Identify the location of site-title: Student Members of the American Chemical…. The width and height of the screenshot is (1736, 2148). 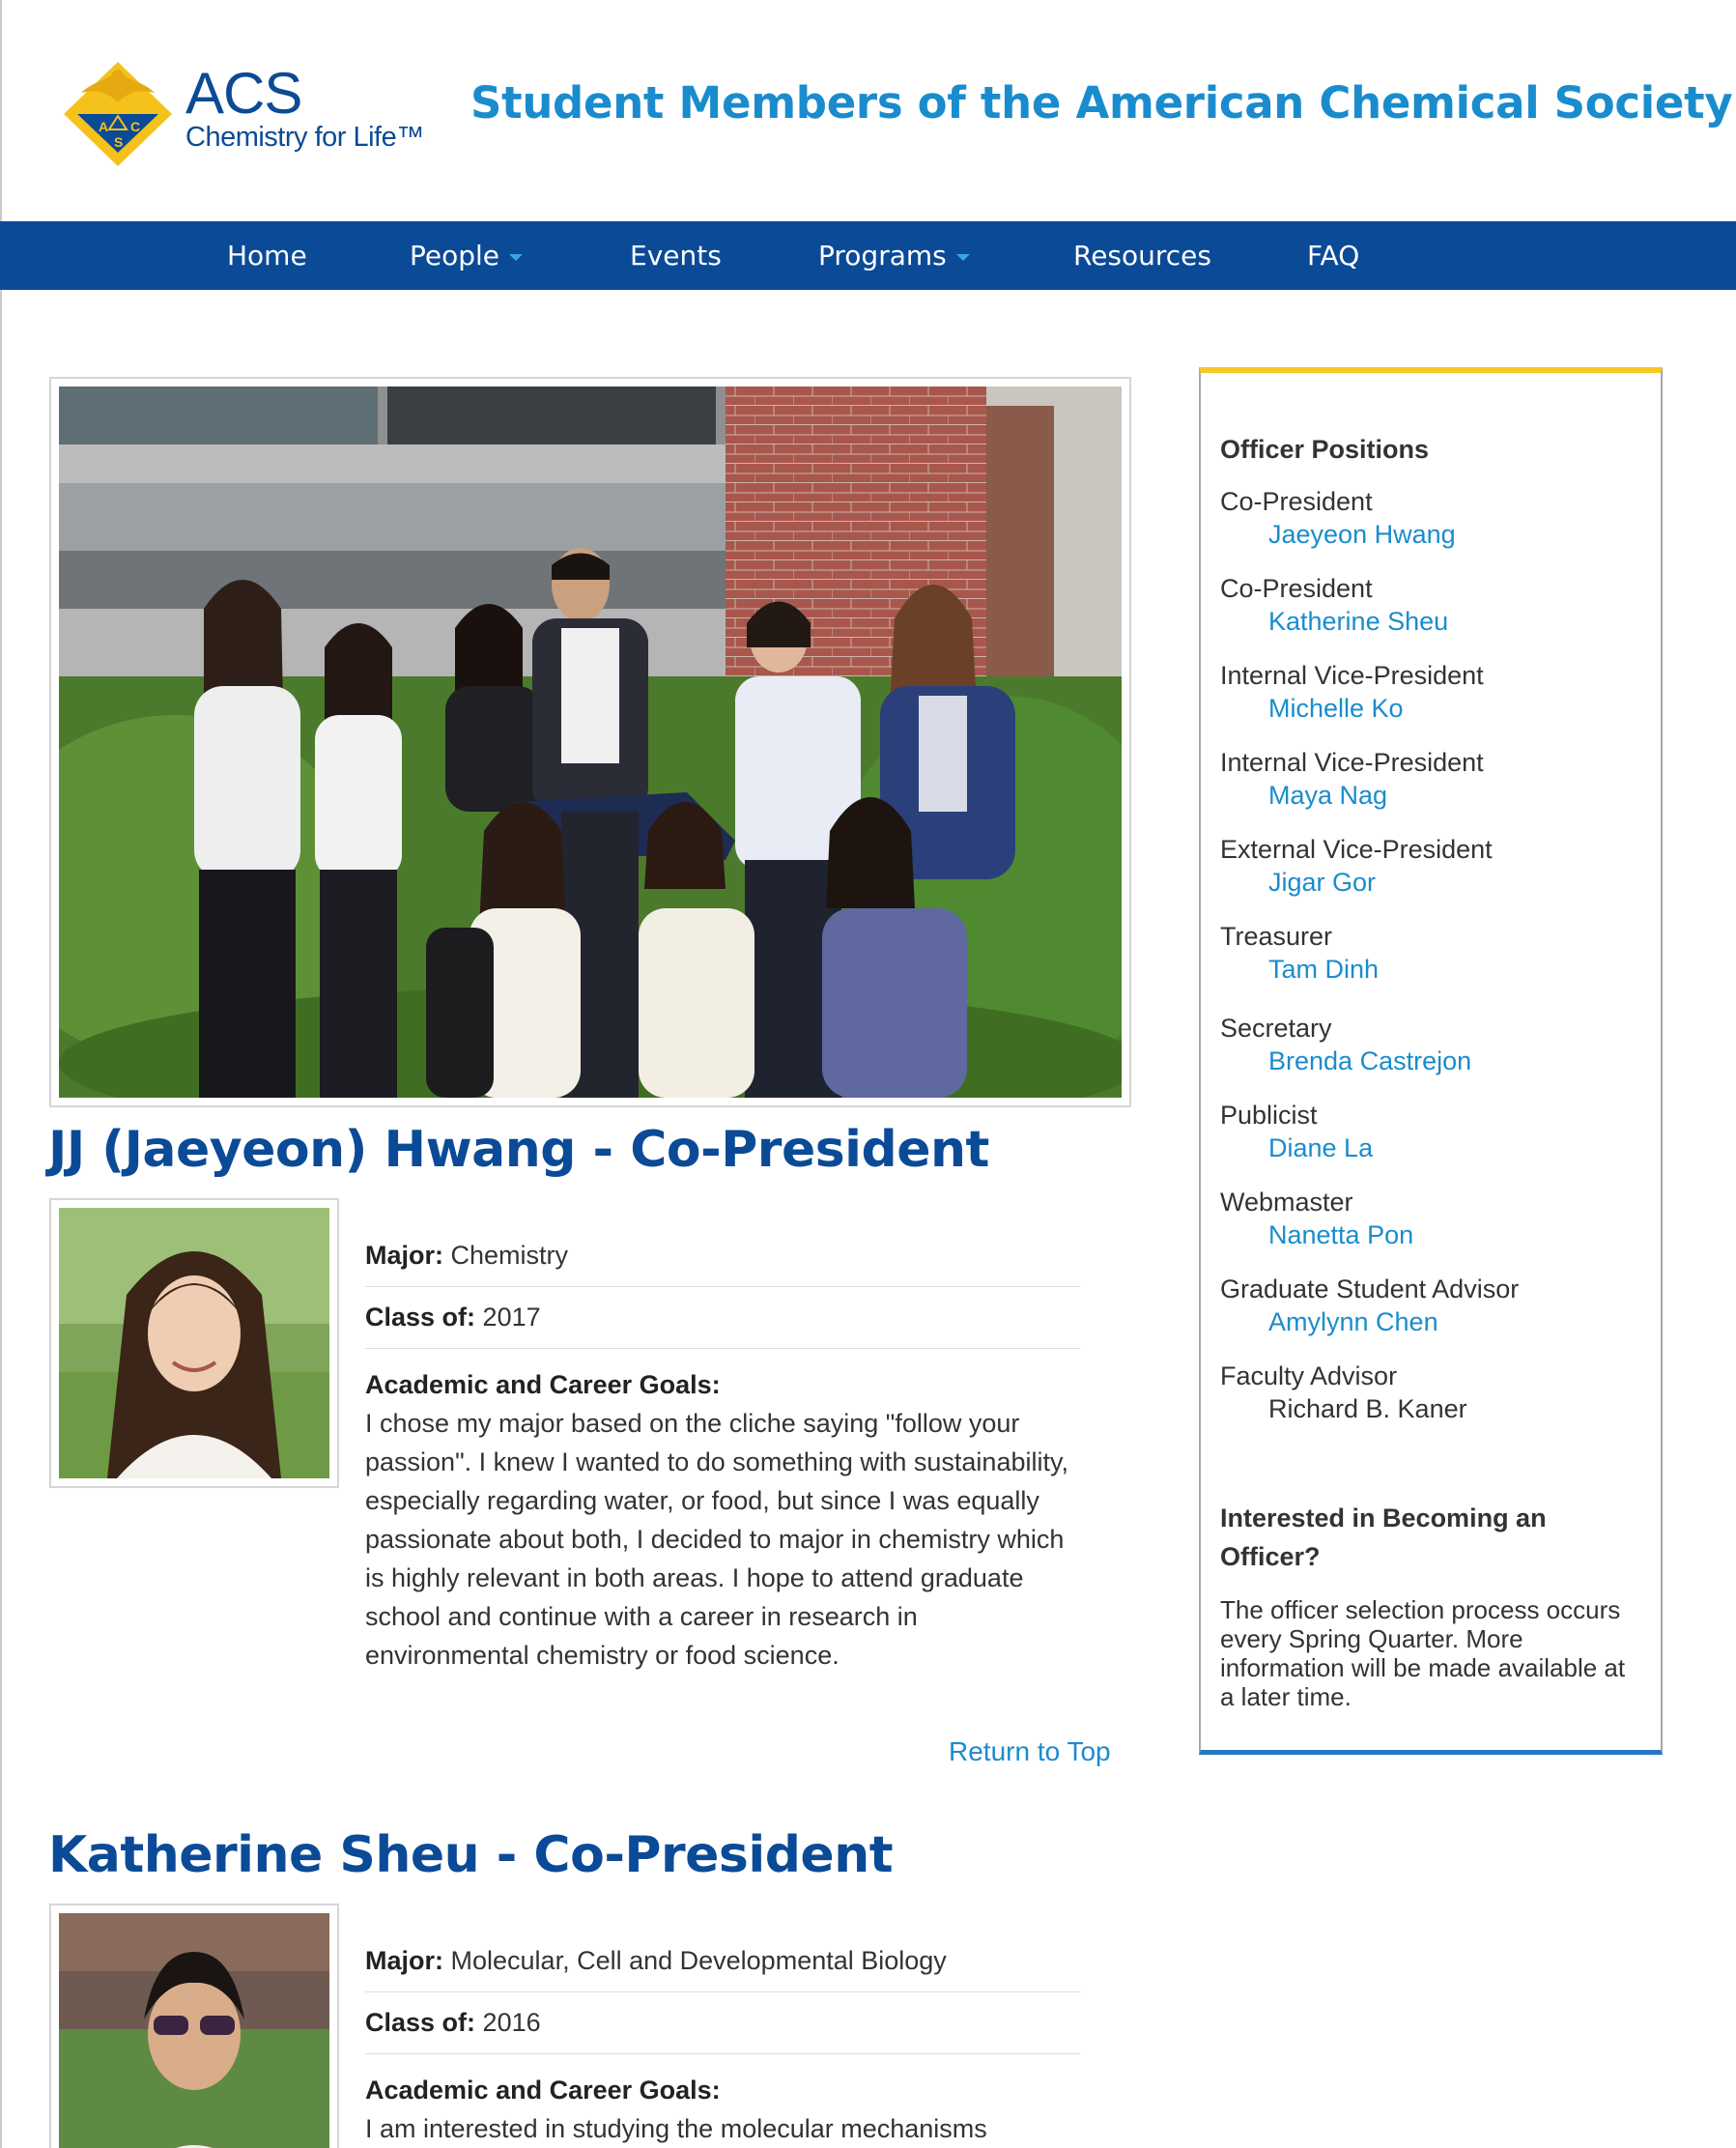
(1101, 103).